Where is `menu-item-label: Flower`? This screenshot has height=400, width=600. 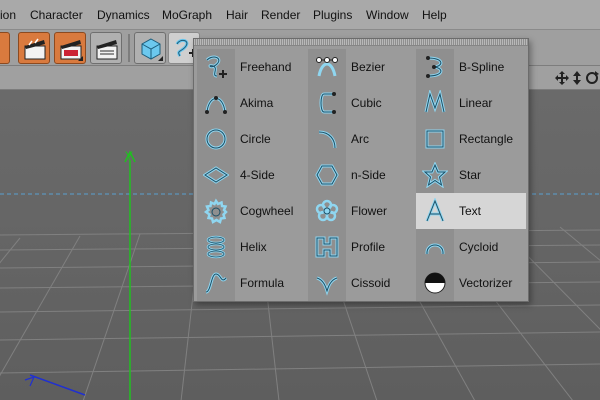
menu-item-label: Flower is located at coordinates (369, 211).